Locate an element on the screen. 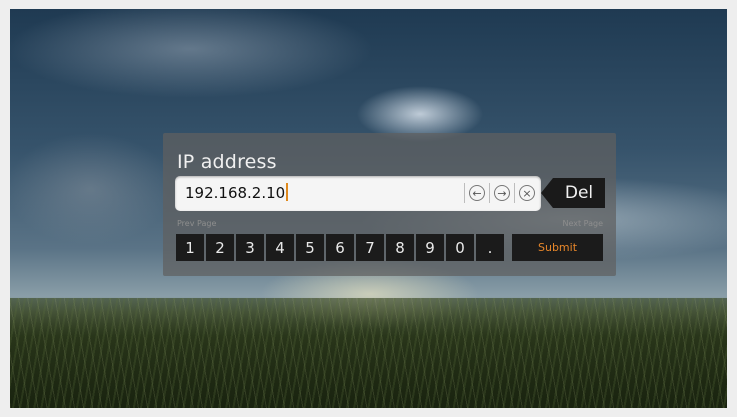 This screenshot has width=737, height=417. ip-address-input: 192.168.2.10 ← → × is located at coordinates (358, 193).